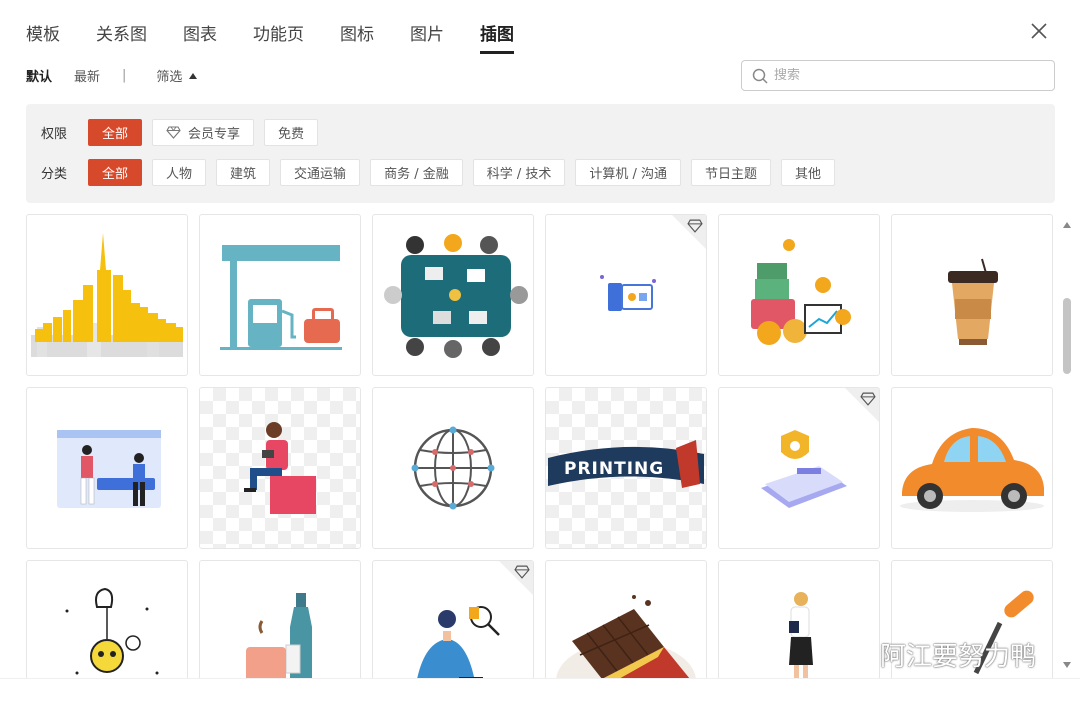  I want to click on wechat-icon, so click(854, 654).